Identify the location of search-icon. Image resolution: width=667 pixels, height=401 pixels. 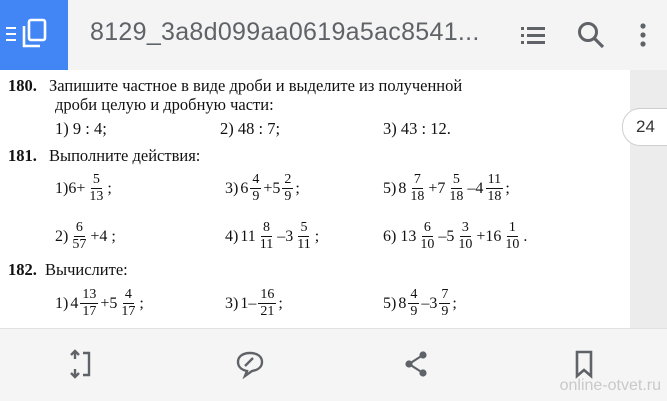
(591, 35).